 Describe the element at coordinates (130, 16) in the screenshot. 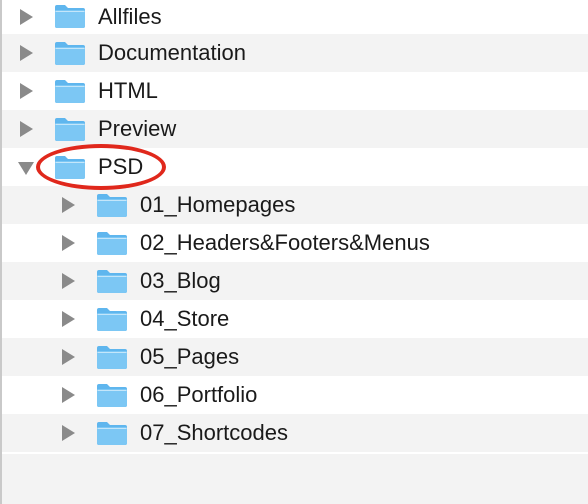

I see `tree-row-label: Allfiles` at that location.